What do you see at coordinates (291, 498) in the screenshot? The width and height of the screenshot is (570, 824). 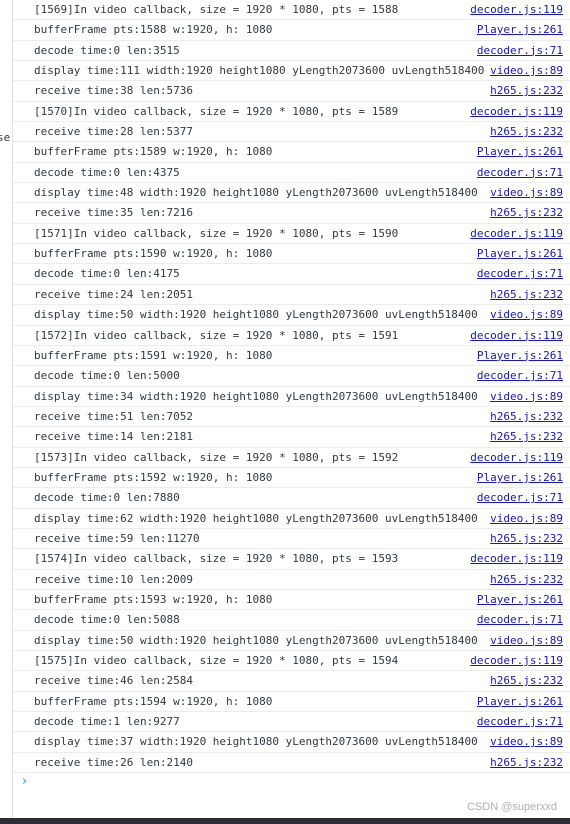 I see `console-message-row: decode time:0 len:7880 decoder.js:71` at bounding box center [291, 498].